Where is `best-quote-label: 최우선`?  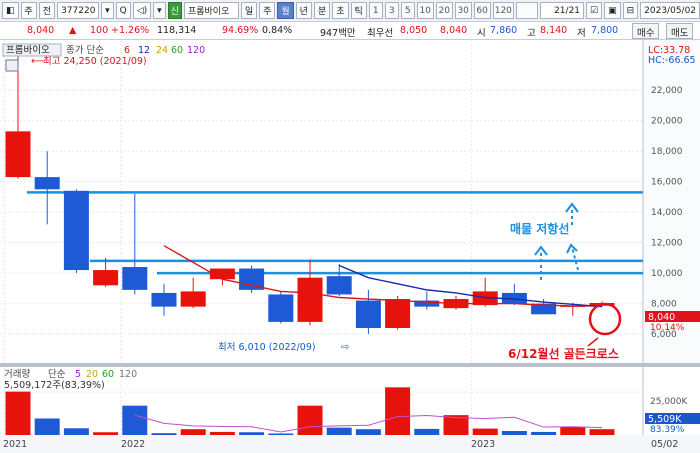 best-quote-label: 최우선 is located at coordinates (380, 33).